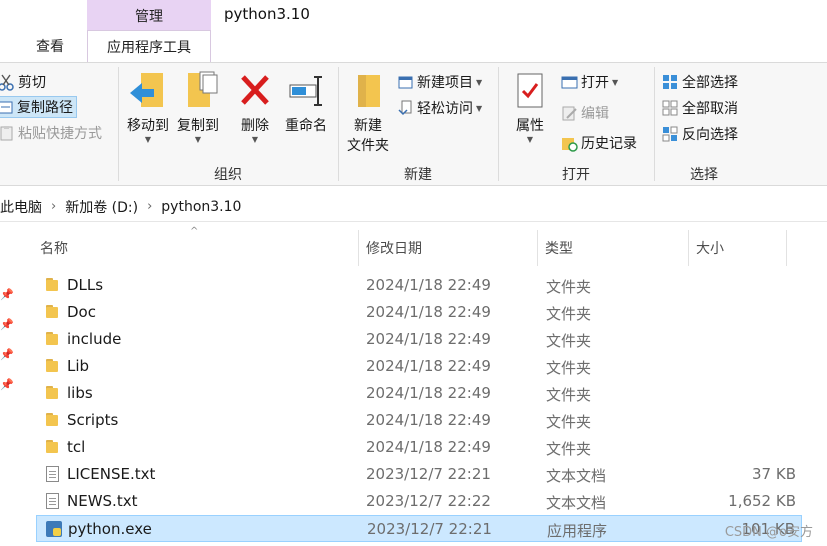 This screenshot has width=827, height=546. I want to click on file-row: Doc 2024/1/18 22:49 文件夹, so click(419, 312).